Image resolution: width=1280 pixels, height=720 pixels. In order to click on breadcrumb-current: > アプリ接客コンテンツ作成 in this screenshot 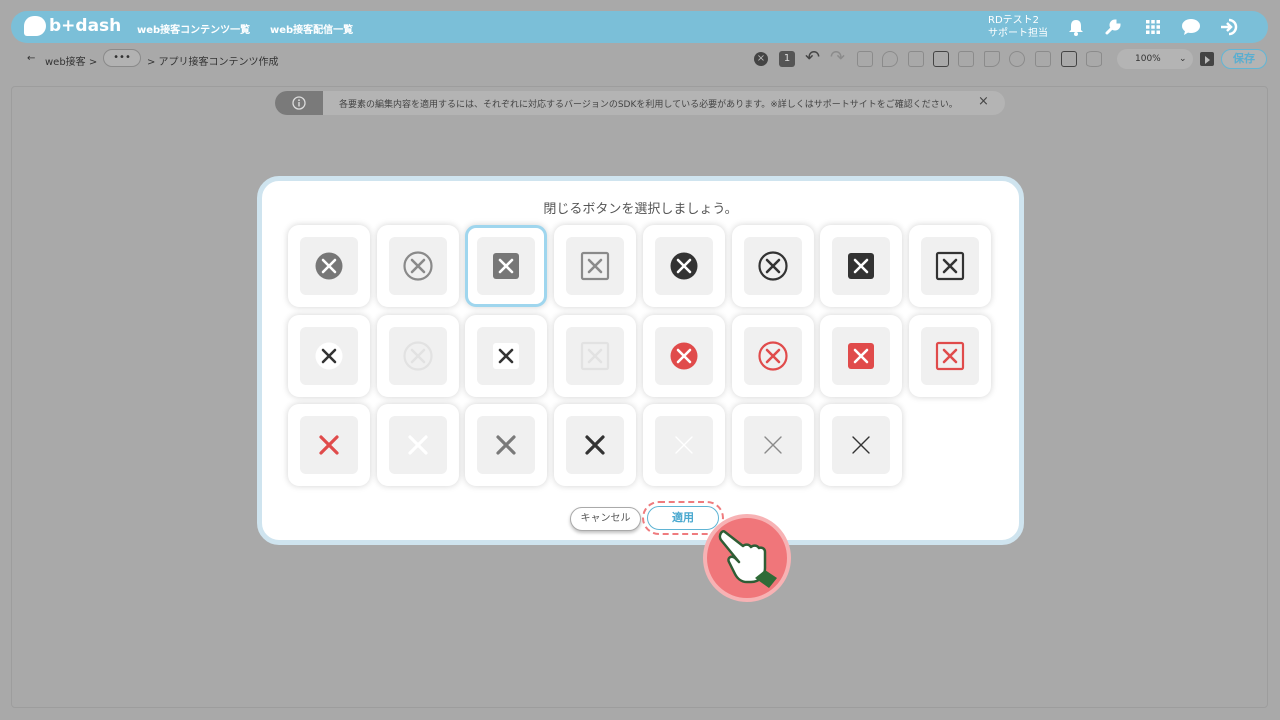, I will do `click(213, 62)`.